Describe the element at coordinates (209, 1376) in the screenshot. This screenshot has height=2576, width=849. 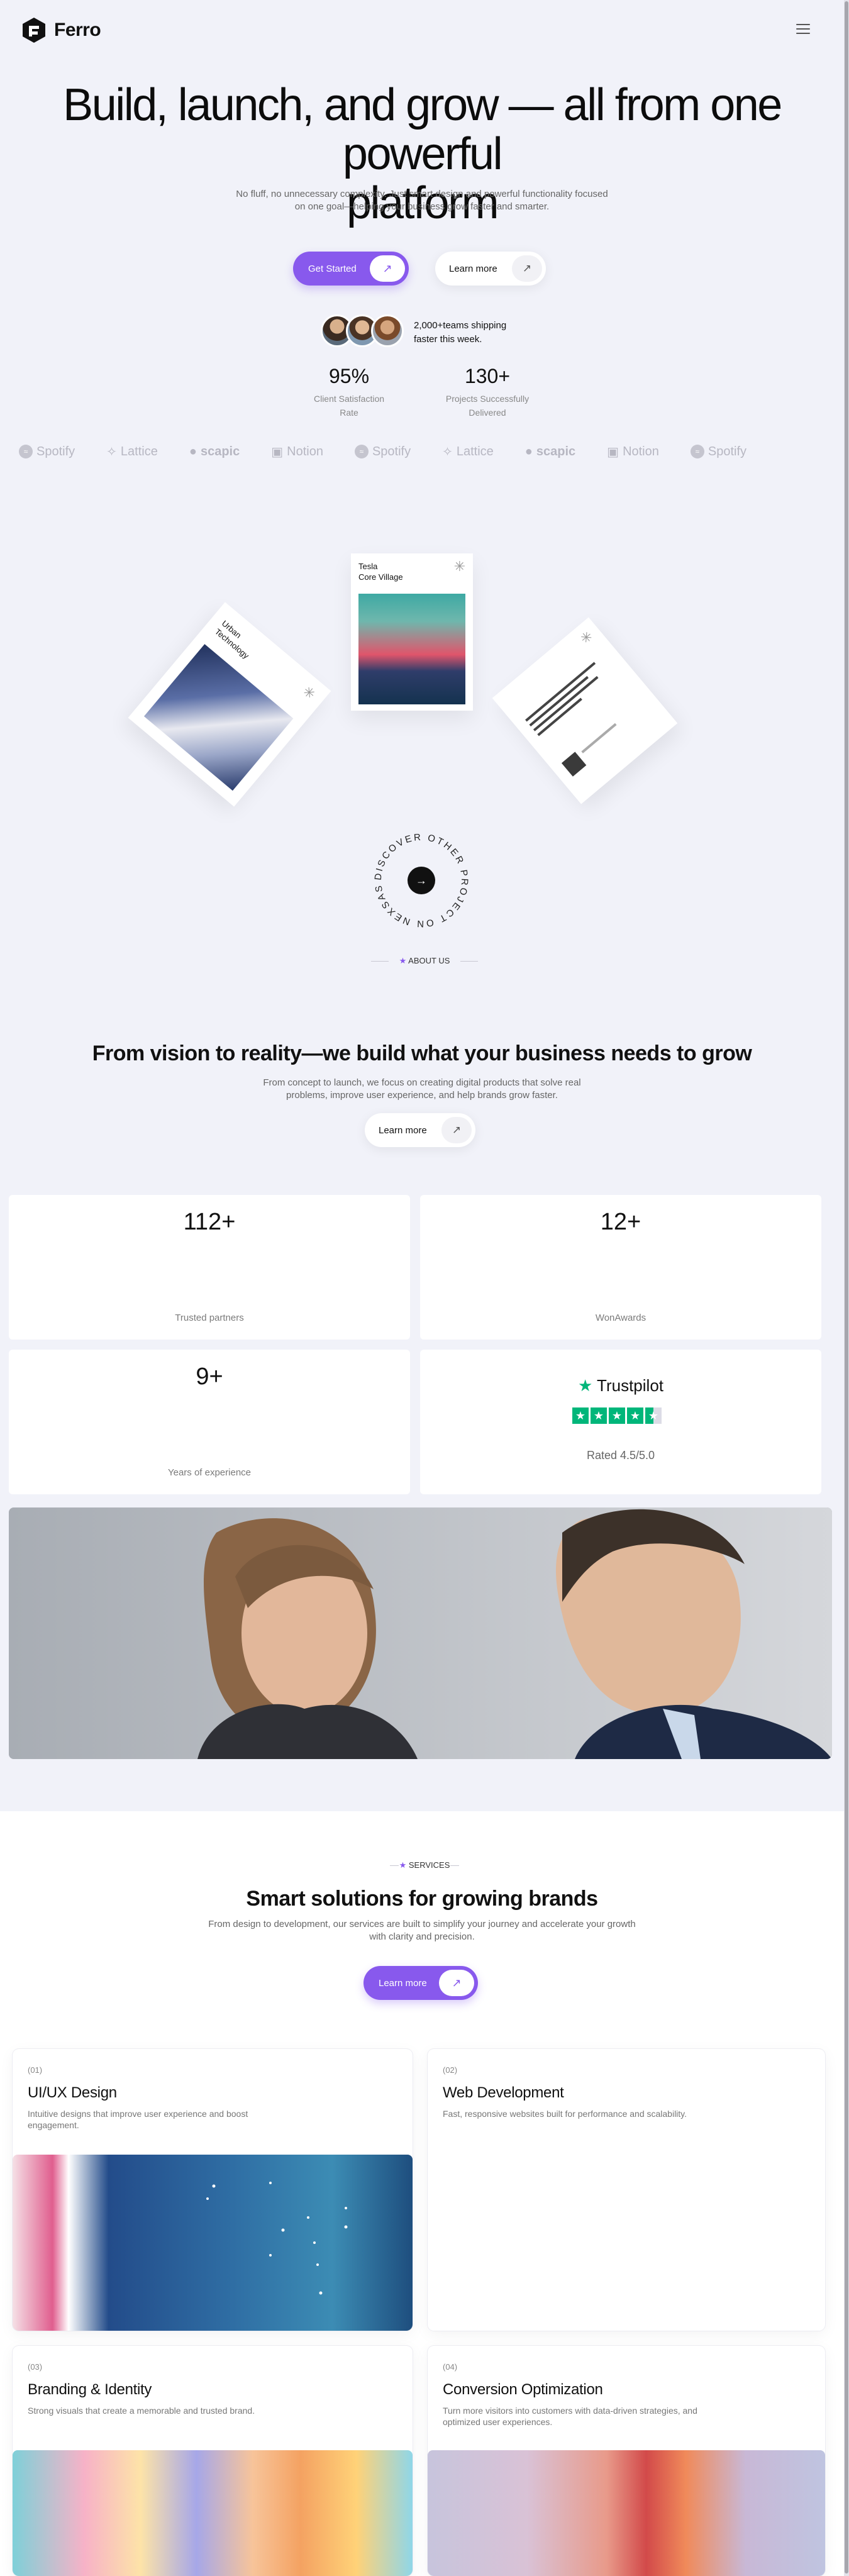
I see `stat-card-value: 9+` at that location.